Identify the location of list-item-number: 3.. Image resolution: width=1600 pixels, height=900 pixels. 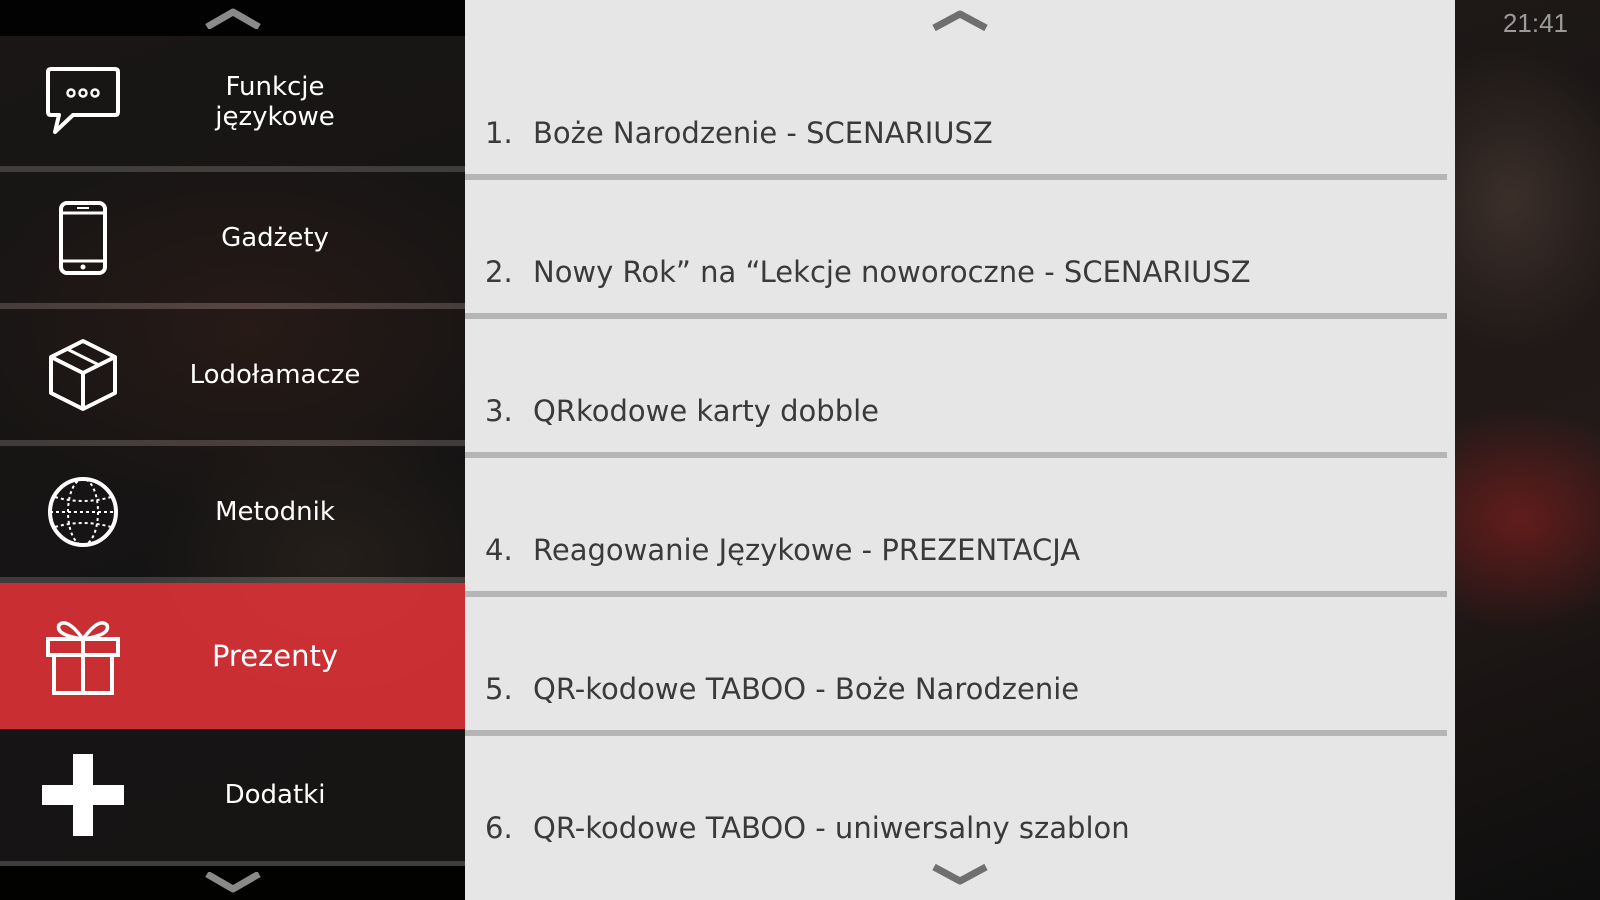
(499, 411).